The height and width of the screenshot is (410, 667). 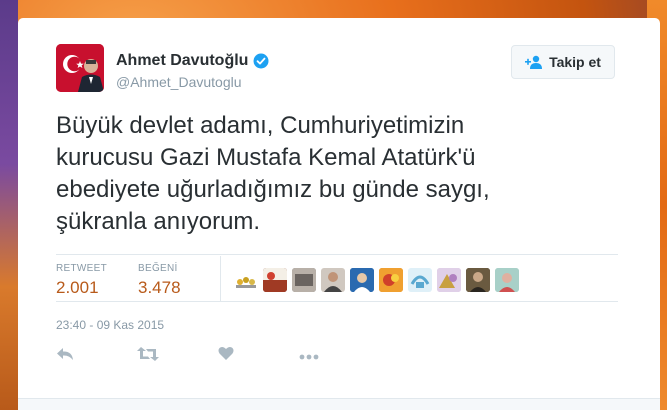 What do you see at coordinates (77, 287) in the screenshot?
I see `retweet-stat-value: 2.001` at bounding box center [77, 287].